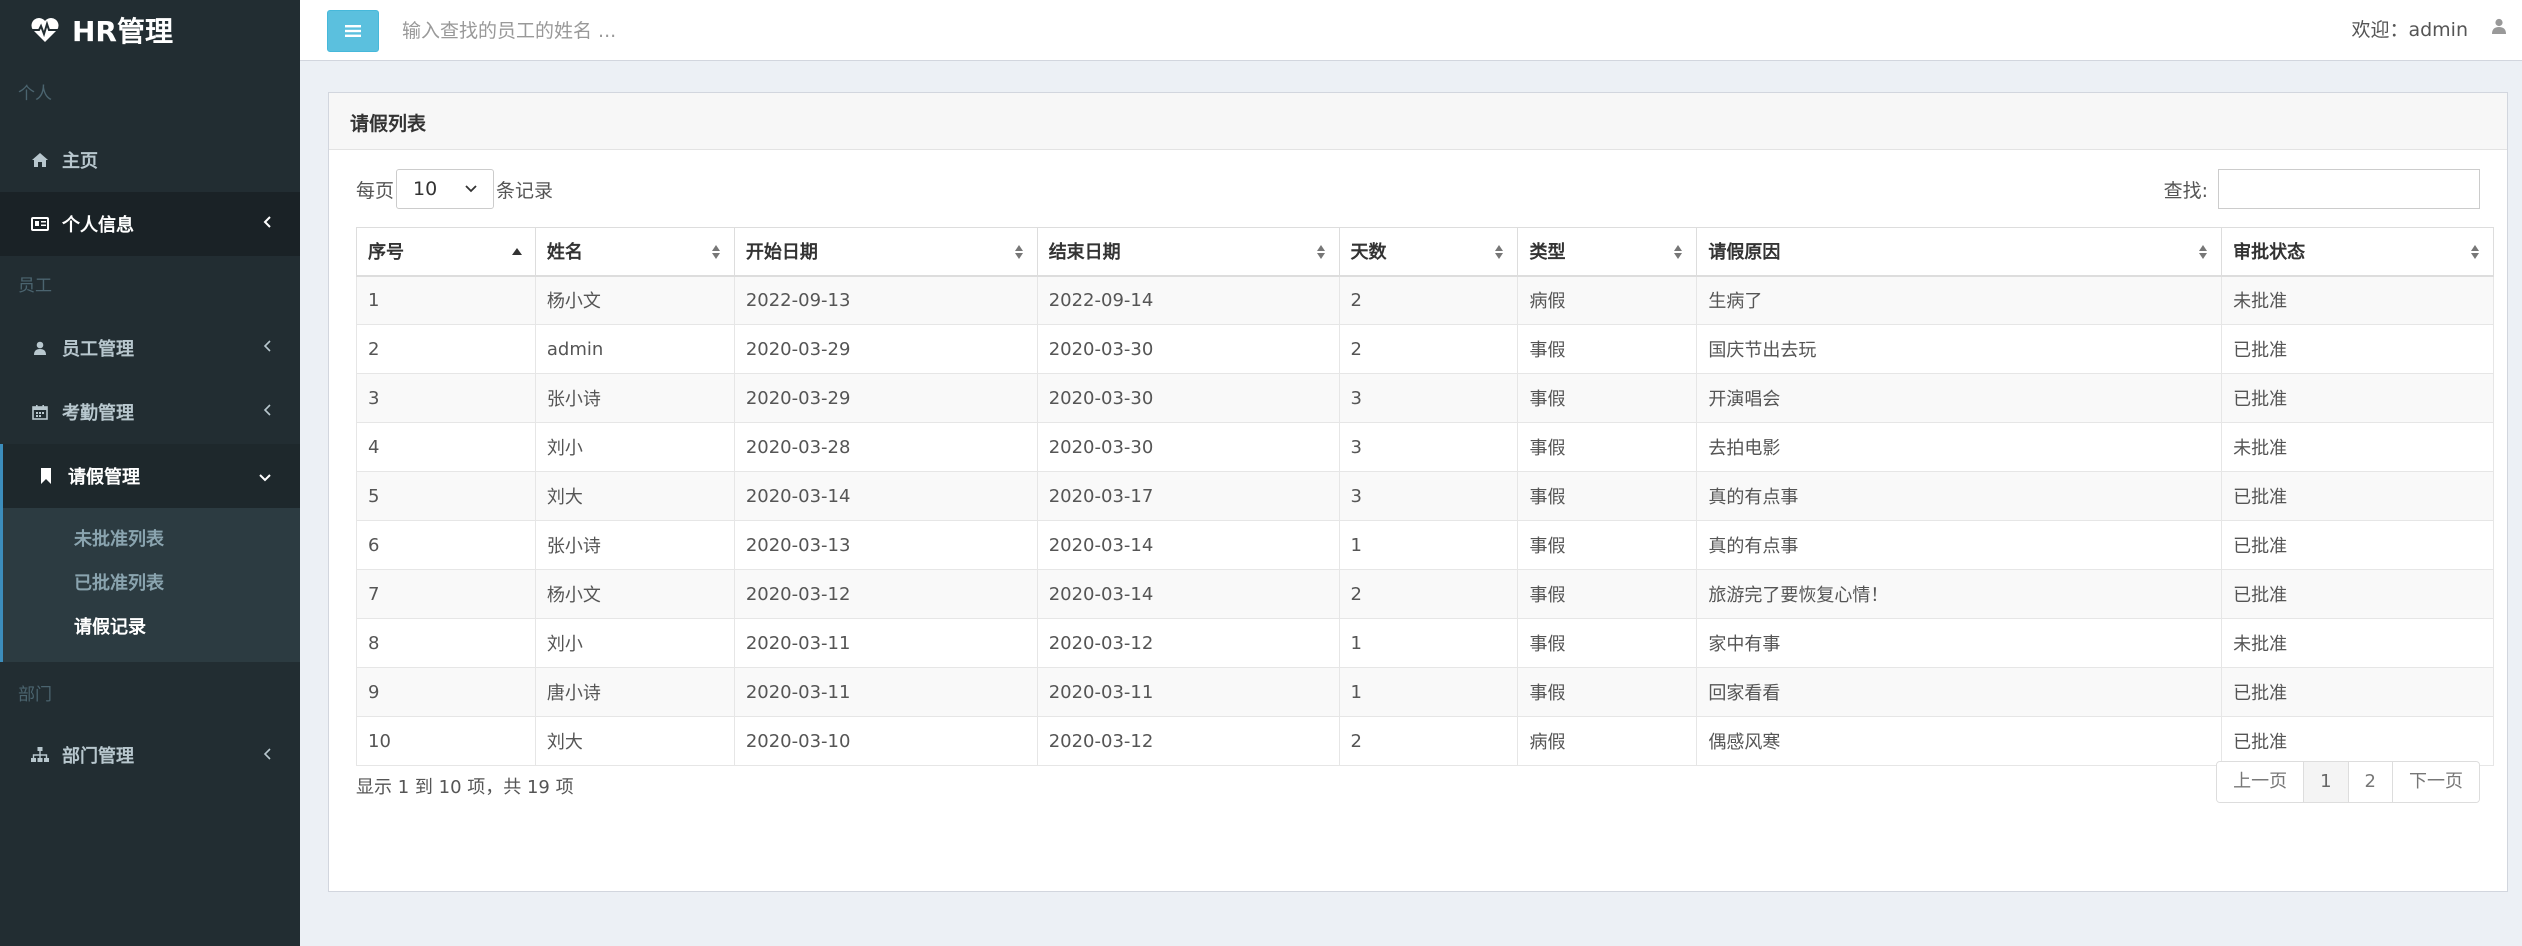 This screenshot has height=946, width=2522. Describe the element at coordinates (2325, 782) in the screenshot. I see `page-1-button: 1` at that location.